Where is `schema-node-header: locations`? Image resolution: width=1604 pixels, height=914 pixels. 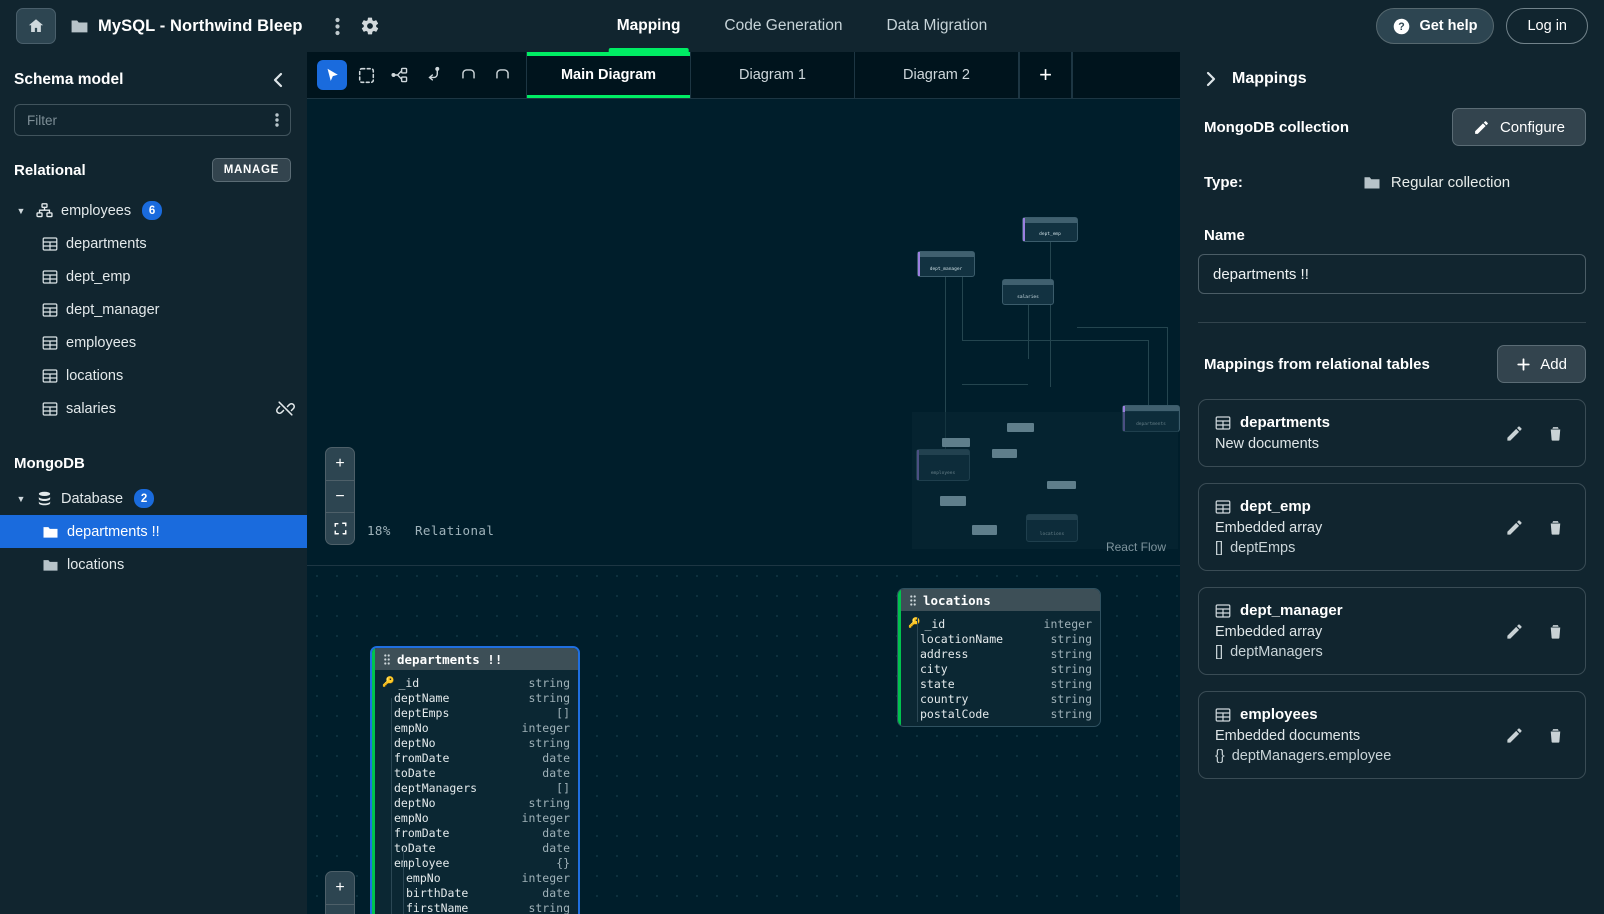 schema-node-header: locations is located at coordinates (999, 600).